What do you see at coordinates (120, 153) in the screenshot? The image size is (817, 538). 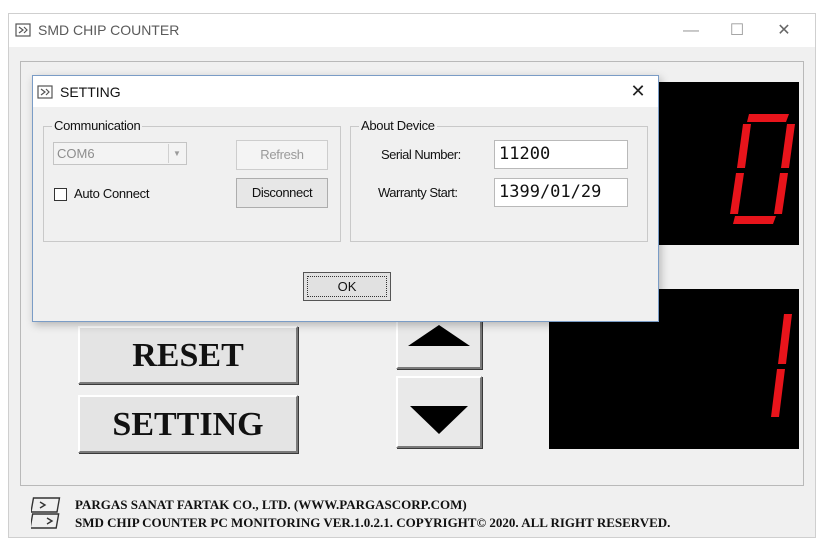 I see `port-select: COM6 ▼` at bounding box center [120, 153].